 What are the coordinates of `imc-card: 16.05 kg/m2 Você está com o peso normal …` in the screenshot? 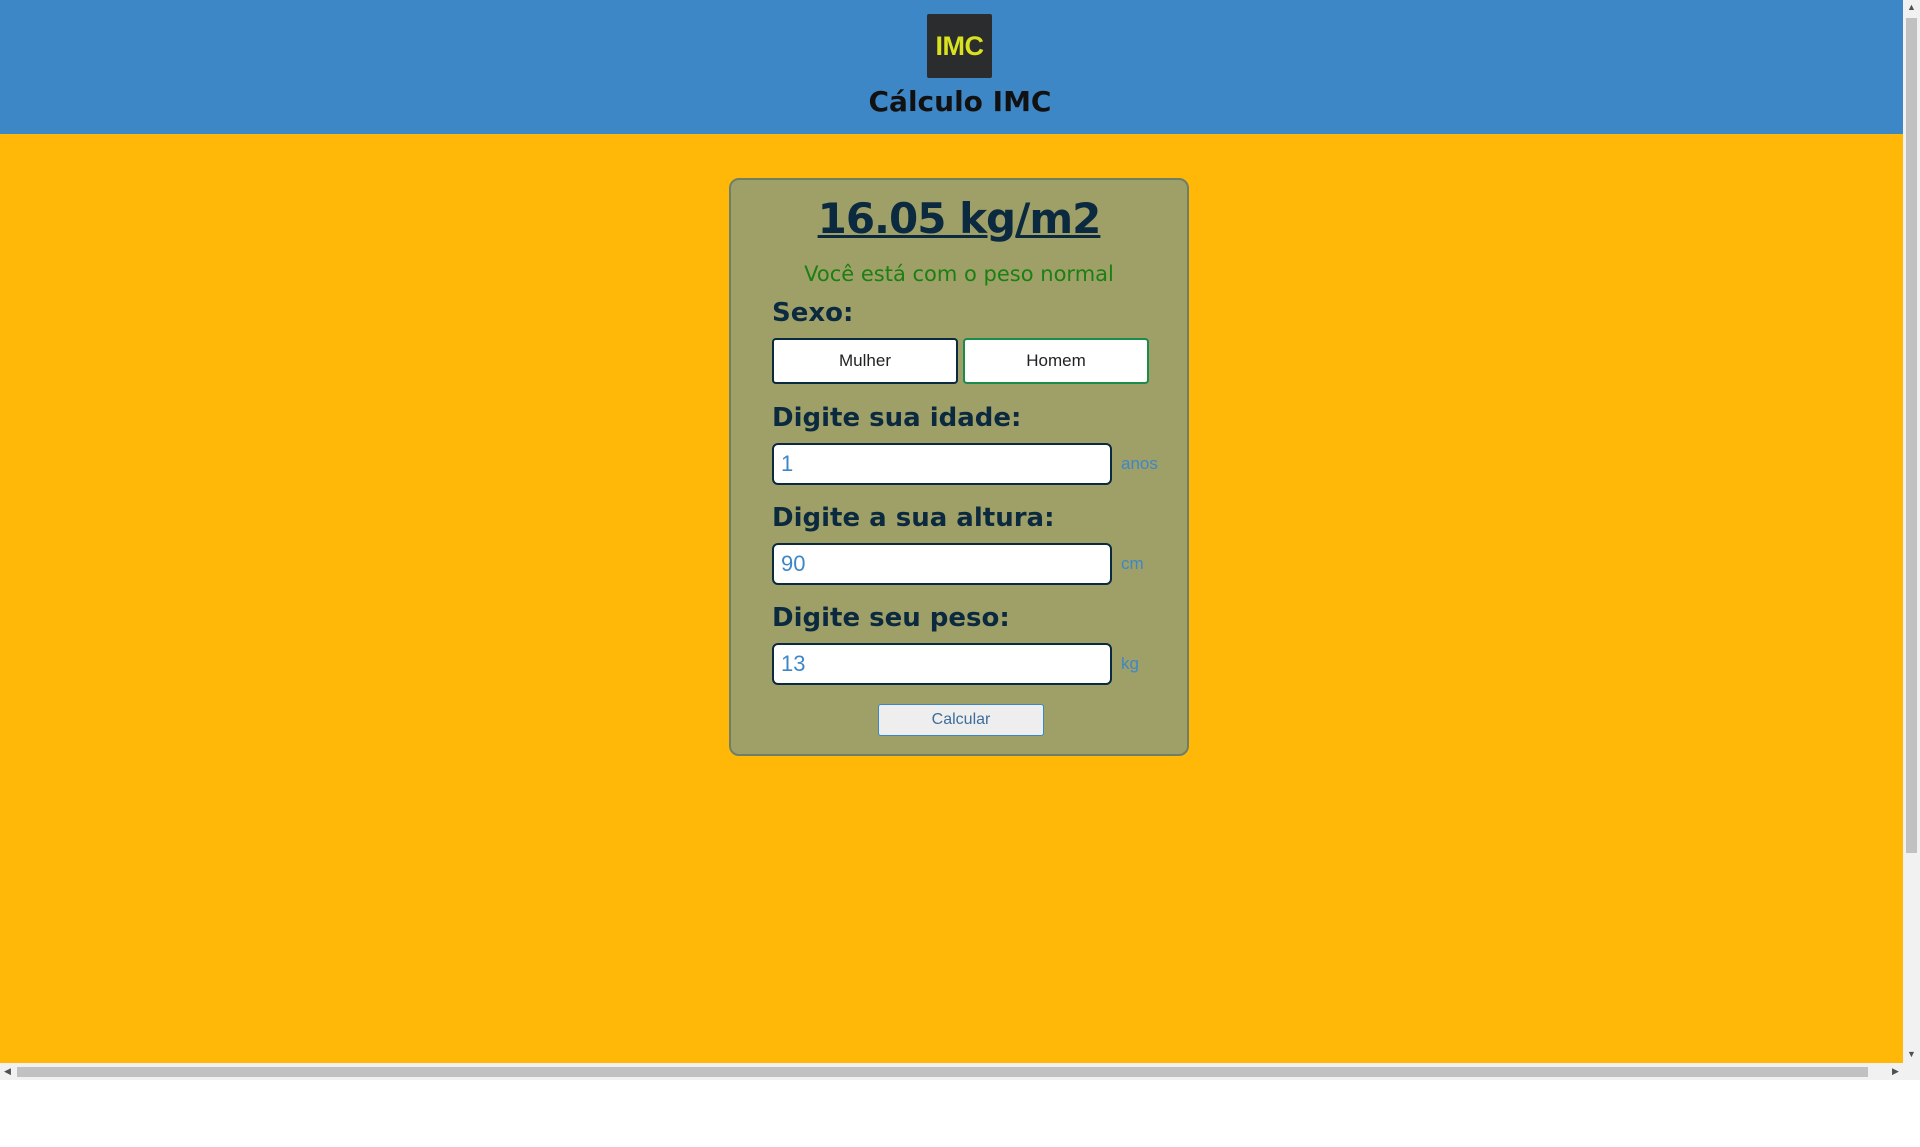 It's located at (959, 467).